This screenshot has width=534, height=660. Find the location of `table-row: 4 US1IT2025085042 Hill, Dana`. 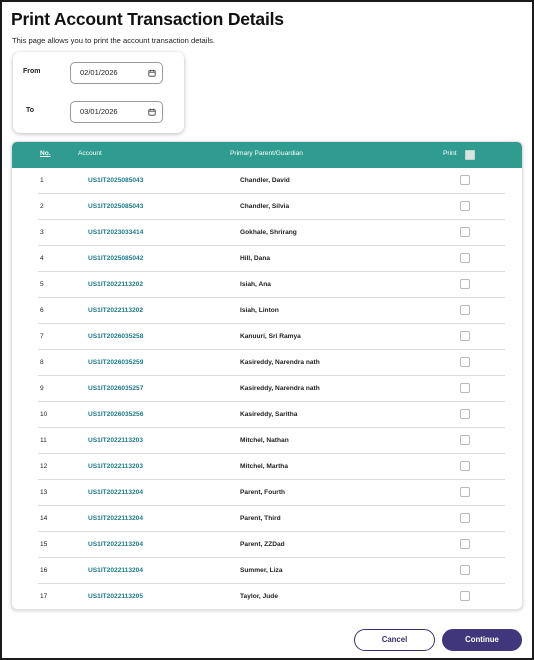

table-row: 4 US1IT2025085042 Hill, Dana is located at coordinates (271, 259).